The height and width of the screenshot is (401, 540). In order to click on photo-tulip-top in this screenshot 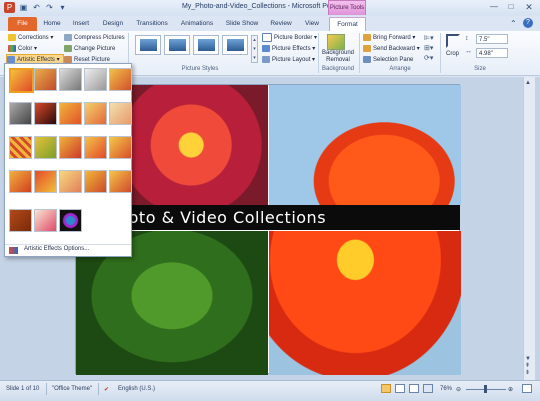, I will do `click(365, 145)`.